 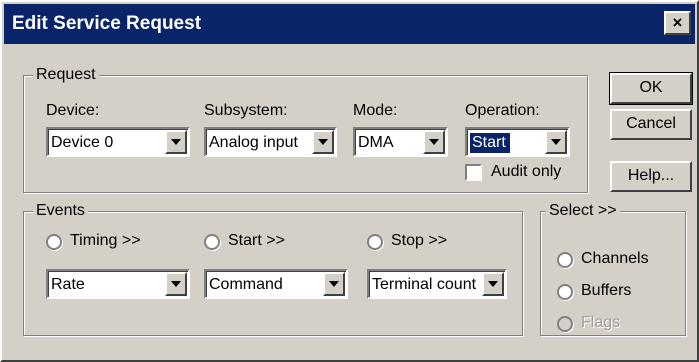 What do you see at coordinates (606, 291) in the screenshot?
I see `buffers-label: Buffers` at bounding box center [606, 291].